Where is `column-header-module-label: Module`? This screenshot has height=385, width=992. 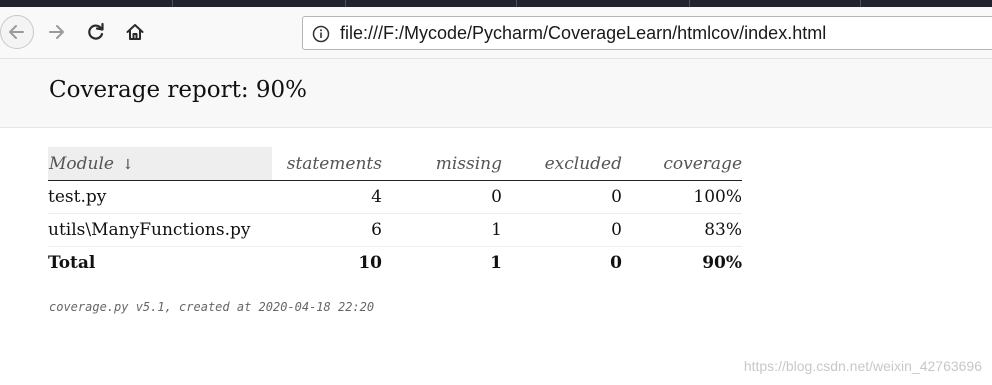
column-header-module-label: Module is located at coordinates (81, 163).